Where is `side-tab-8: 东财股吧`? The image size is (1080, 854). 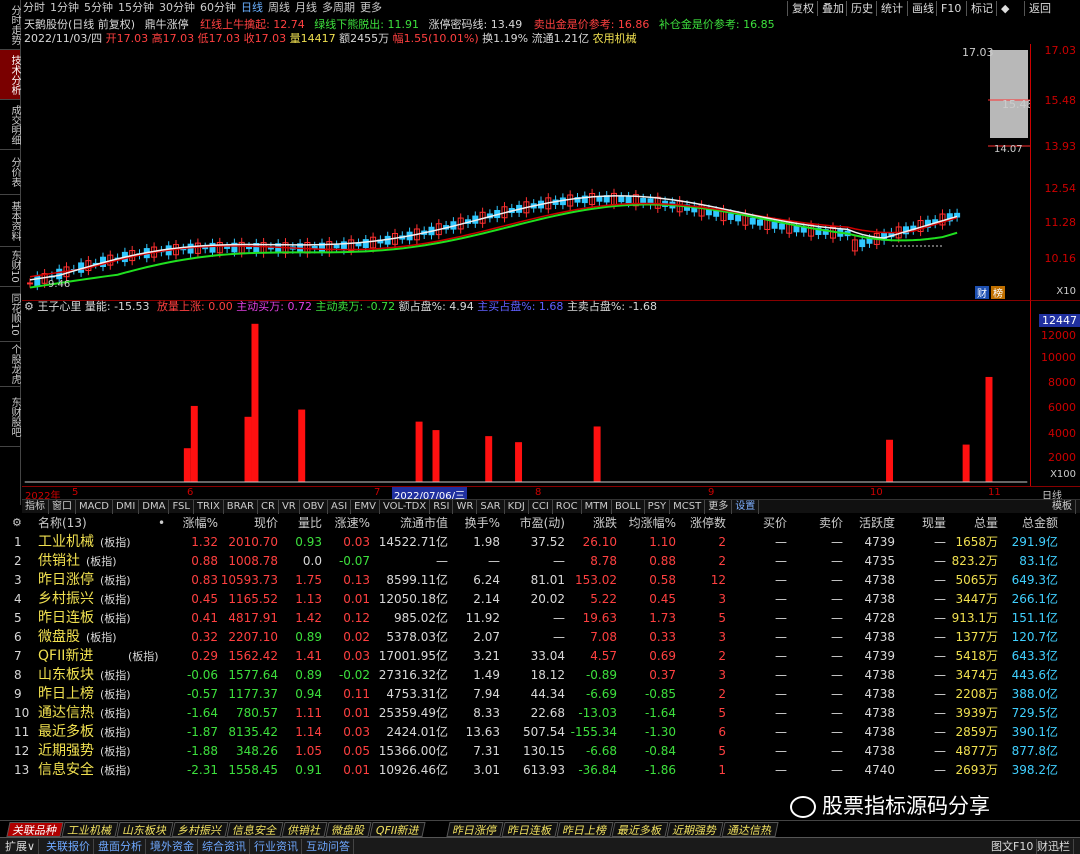 side-tab-8: 东财股吧 is located at coordinates (10, 417).